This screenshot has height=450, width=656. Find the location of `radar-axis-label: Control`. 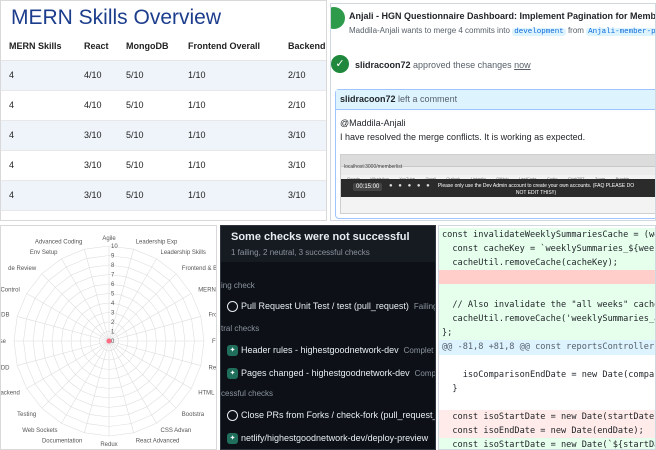

radar-axis-label: Control is located at coordinates (10, 291).